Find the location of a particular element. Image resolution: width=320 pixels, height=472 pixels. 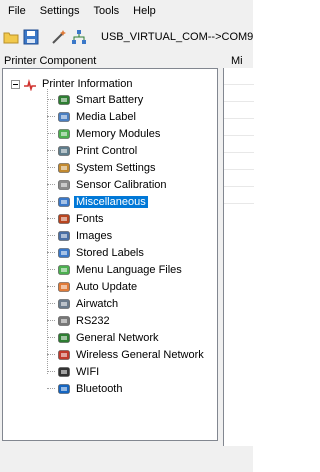

tree-item-label: Print Control is located at coordinates (107, 150).